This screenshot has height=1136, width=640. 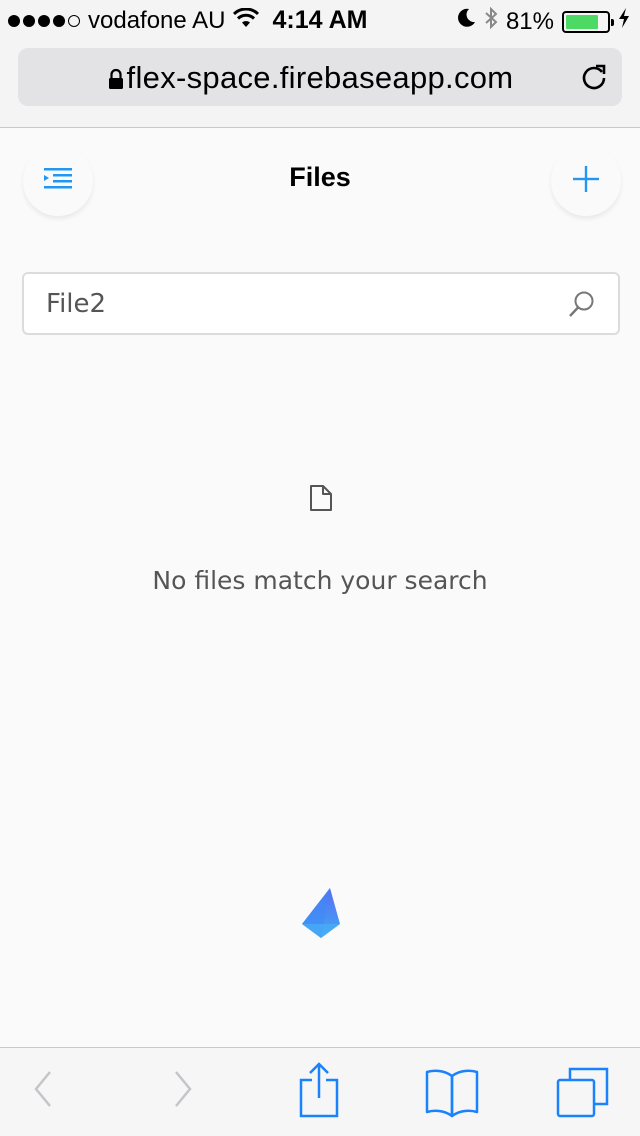 I want to click on browser-toolbar, so click(x=320, y=1091).